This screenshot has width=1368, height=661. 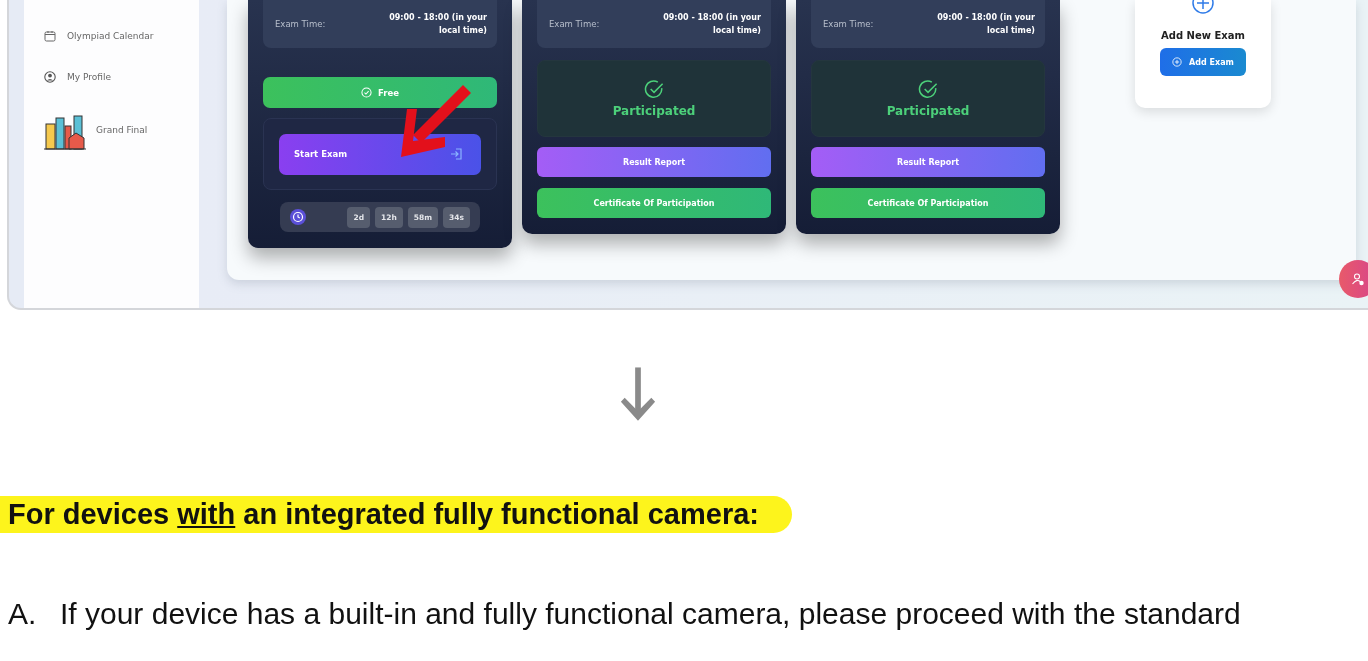 I want to click on add-exam-title: Add New Exam, so click(x=1203, y=35).